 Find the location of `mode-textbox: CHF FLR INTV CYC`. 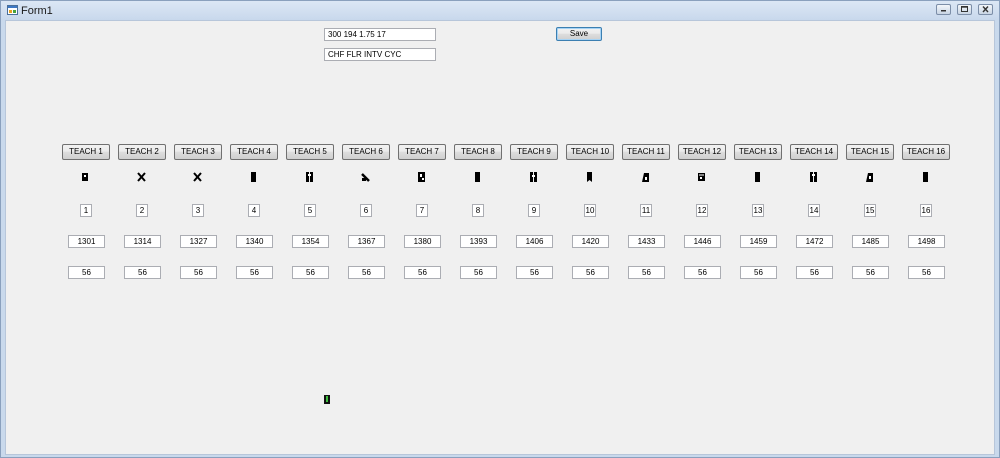

mode-textbox: CHF FLR INTV CYC is located at coordinates (380, 54).